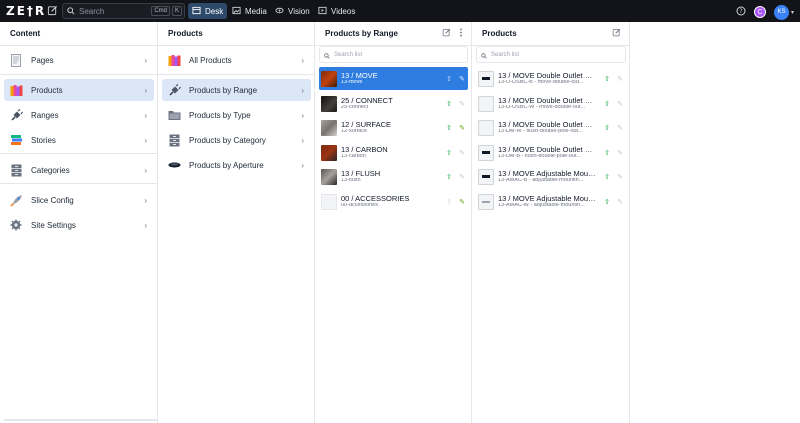  What do you see at coordinates (236, 165) in the screenshot?
I see `menu-item-products-by-aperture: Products by Aperture ›` at bounding box center [236, 165].